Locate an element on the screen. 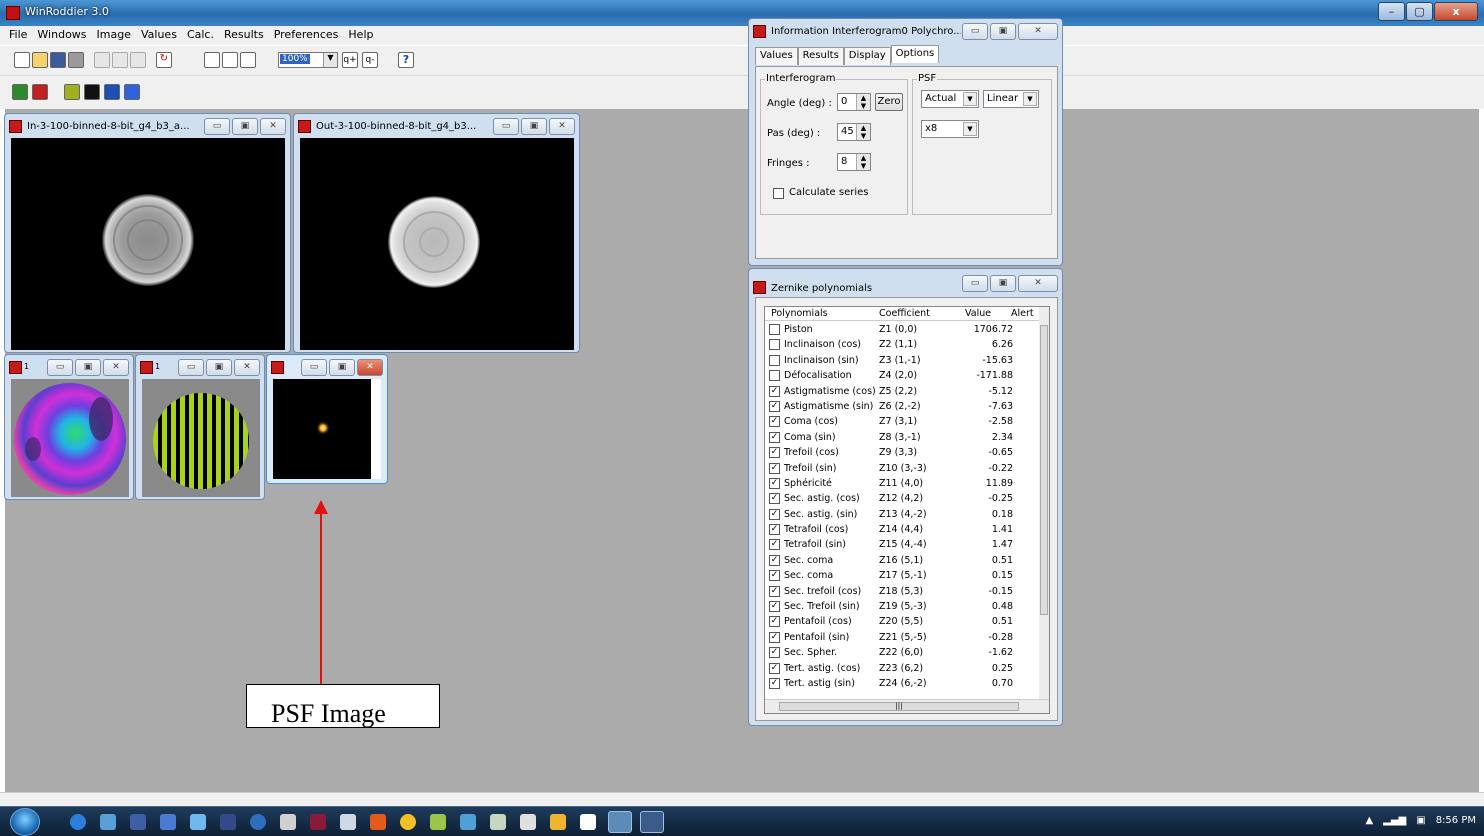 Image resolution: width=1484 pixels, height=836 pixels. psf-mode-select: Actual ▼ is located at coordinates (950, 99).